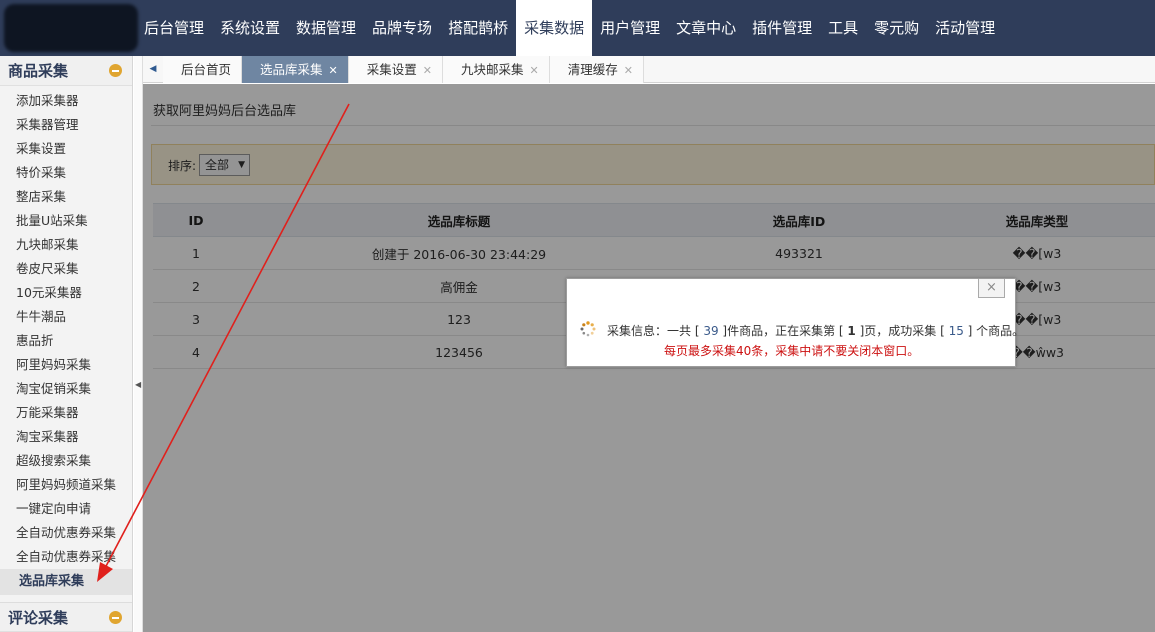 This screenshot has width=1155, height=632. What do you see at coordinates (956, 331) in the screenshot?
I see `success-count: 15` at bounding box center [956, 331].